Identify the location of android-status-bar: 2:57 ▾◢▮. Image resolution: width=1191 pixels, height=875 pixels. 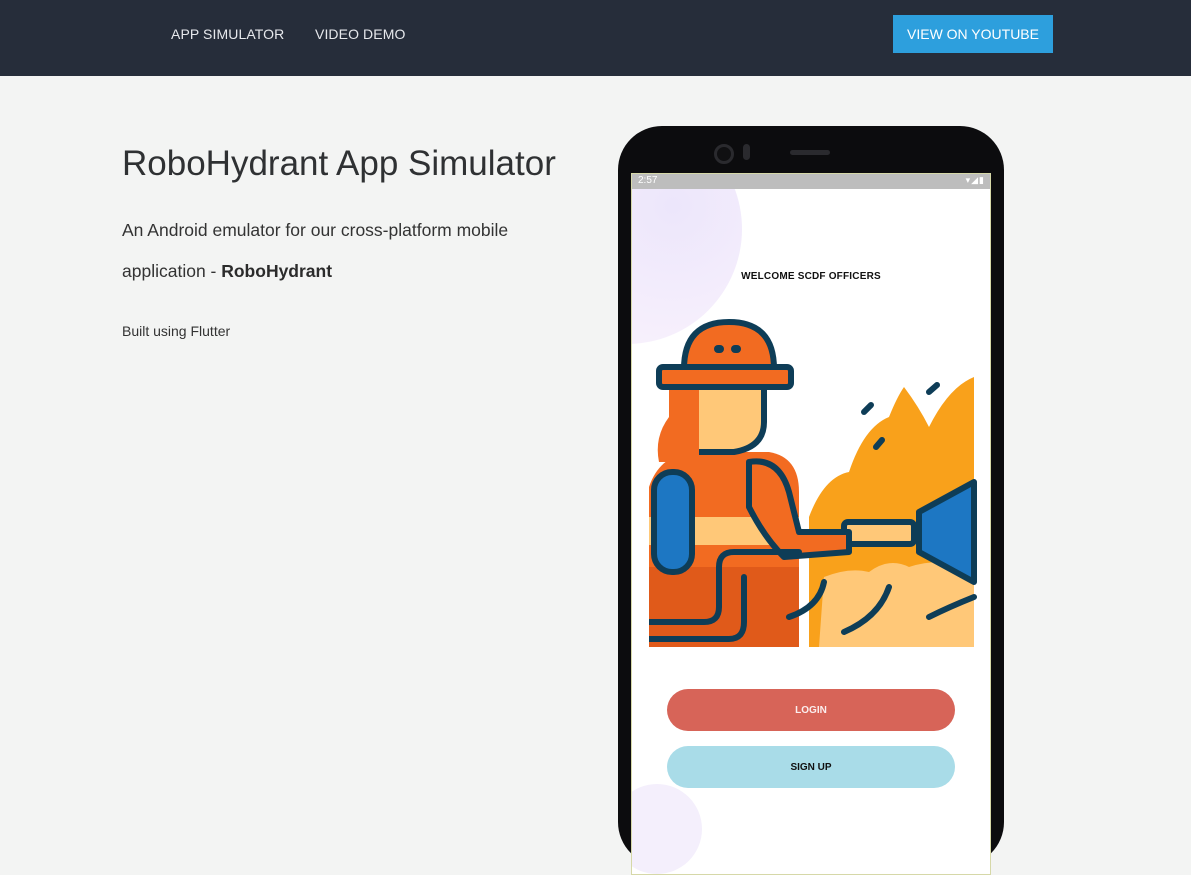
(811, 181).